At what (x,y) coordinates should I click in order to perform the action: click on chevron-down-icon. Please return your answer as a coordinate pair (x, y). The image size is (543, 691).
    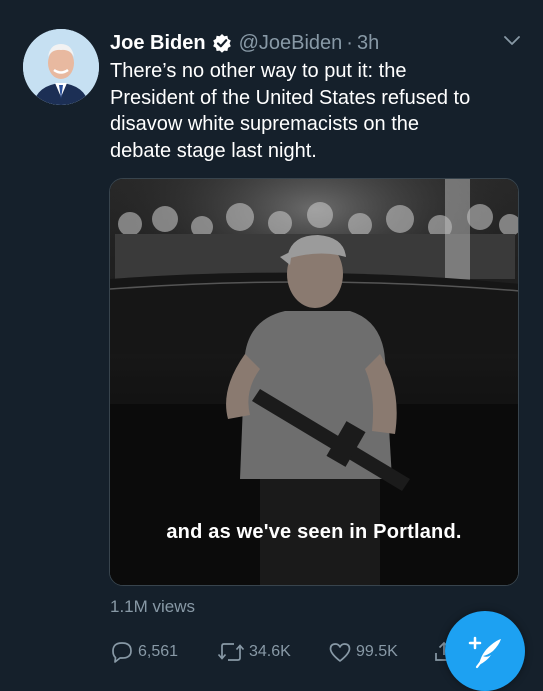
    Looking at the image, I should click on (512, 40).